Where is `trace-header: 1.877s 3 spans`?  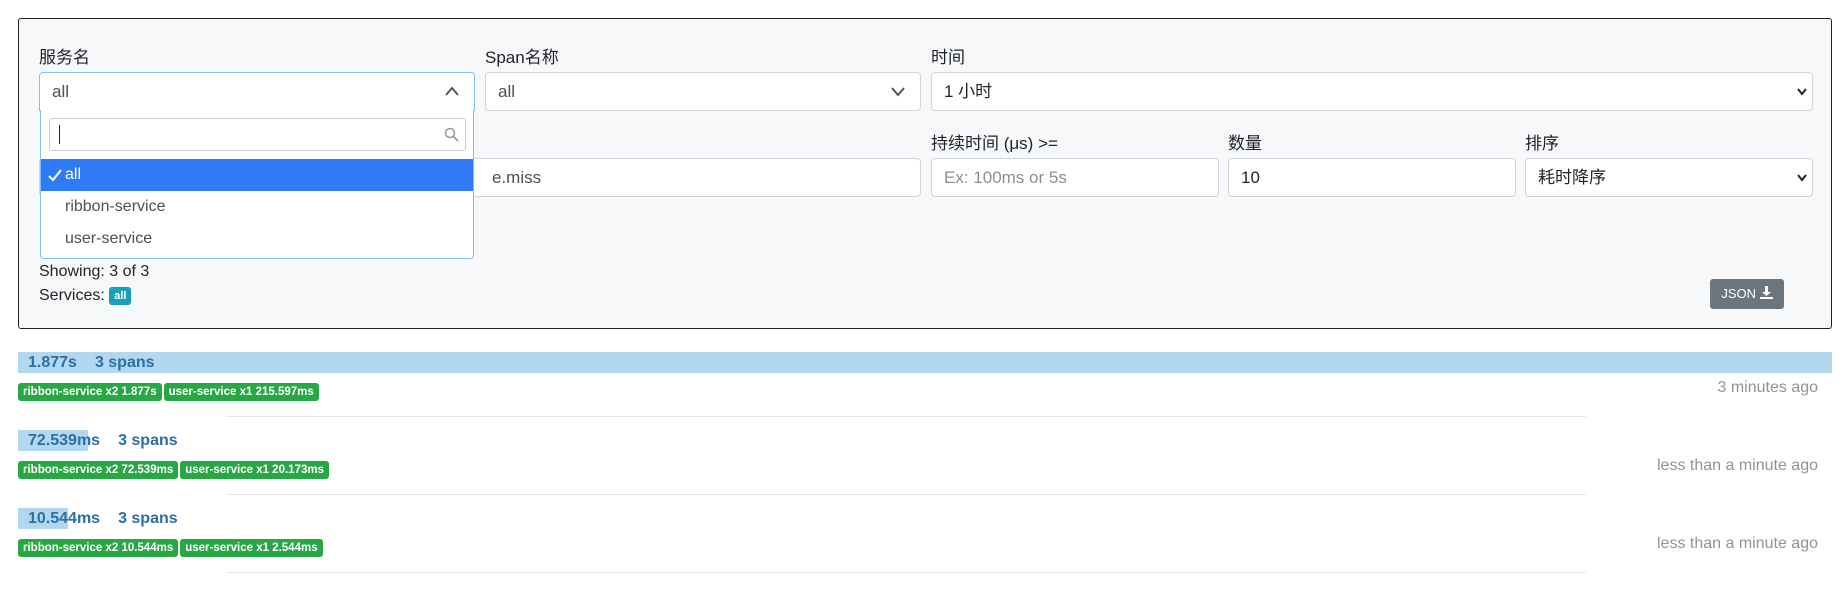
trace-header: 1.877s 3 spans is located at coordinates (91, 362).